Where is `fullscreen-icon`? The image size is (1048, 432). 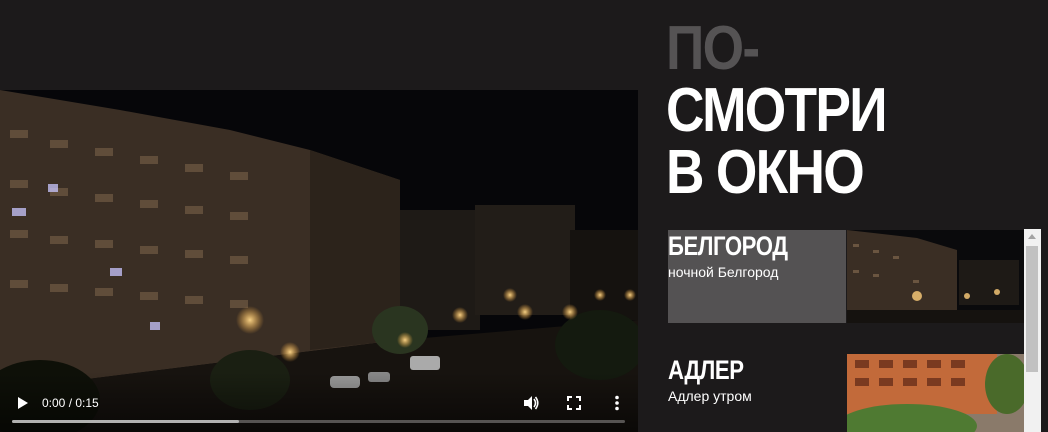
fullscreen-icon is located at coordinates (574, 403).